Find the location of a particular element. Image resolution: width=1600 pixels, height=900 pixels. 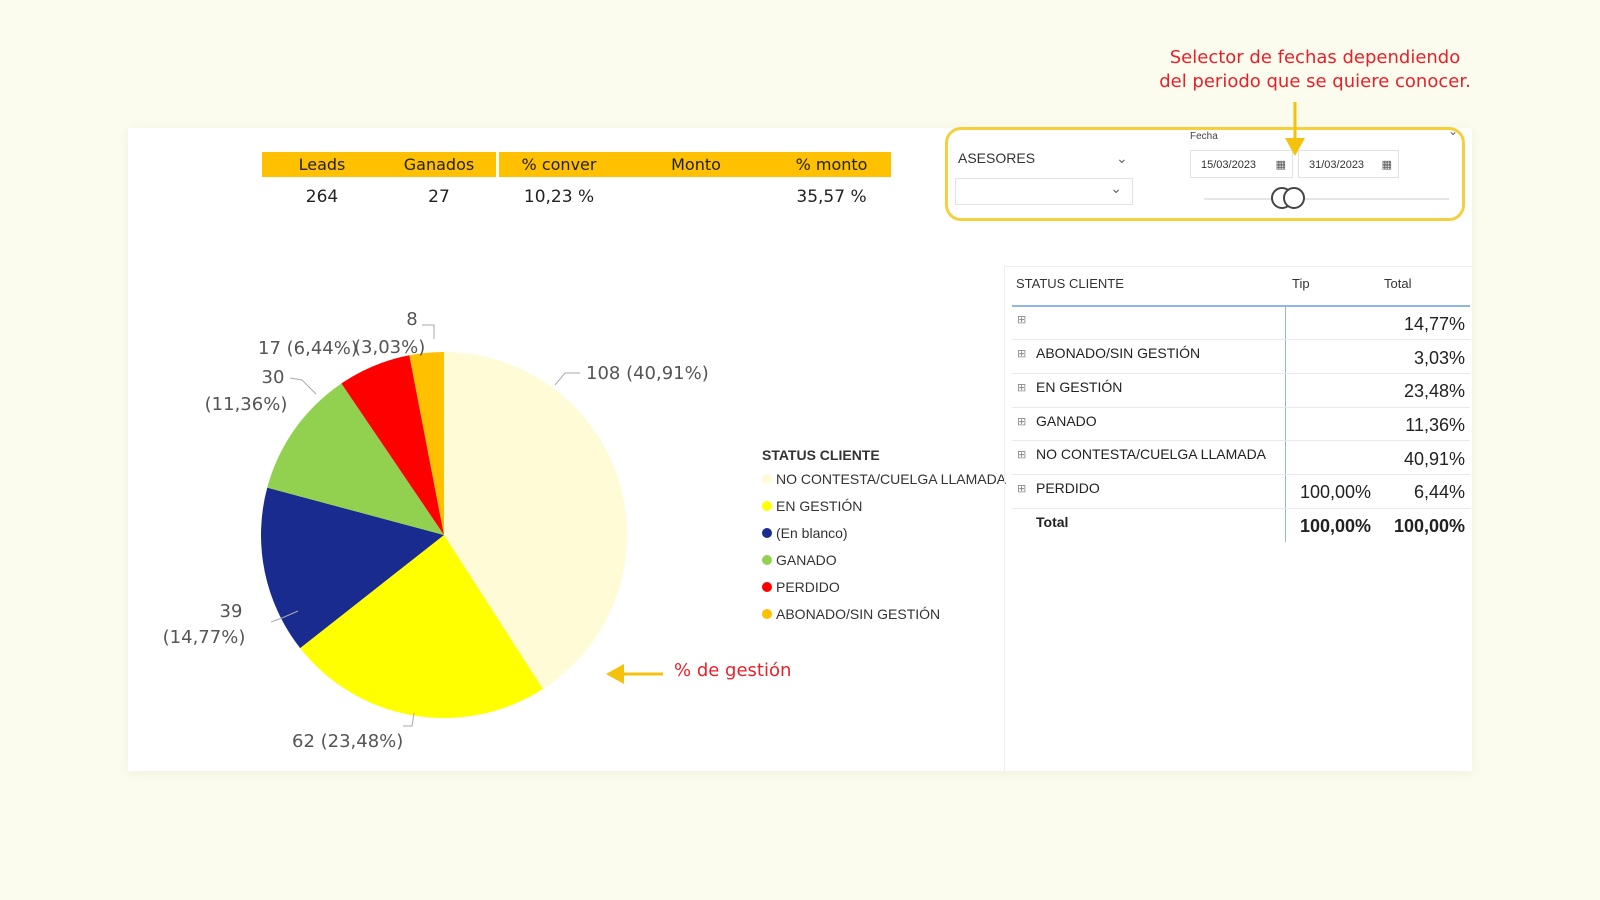

table-row-total: 11,36% is located at coordinates (1435, 425).